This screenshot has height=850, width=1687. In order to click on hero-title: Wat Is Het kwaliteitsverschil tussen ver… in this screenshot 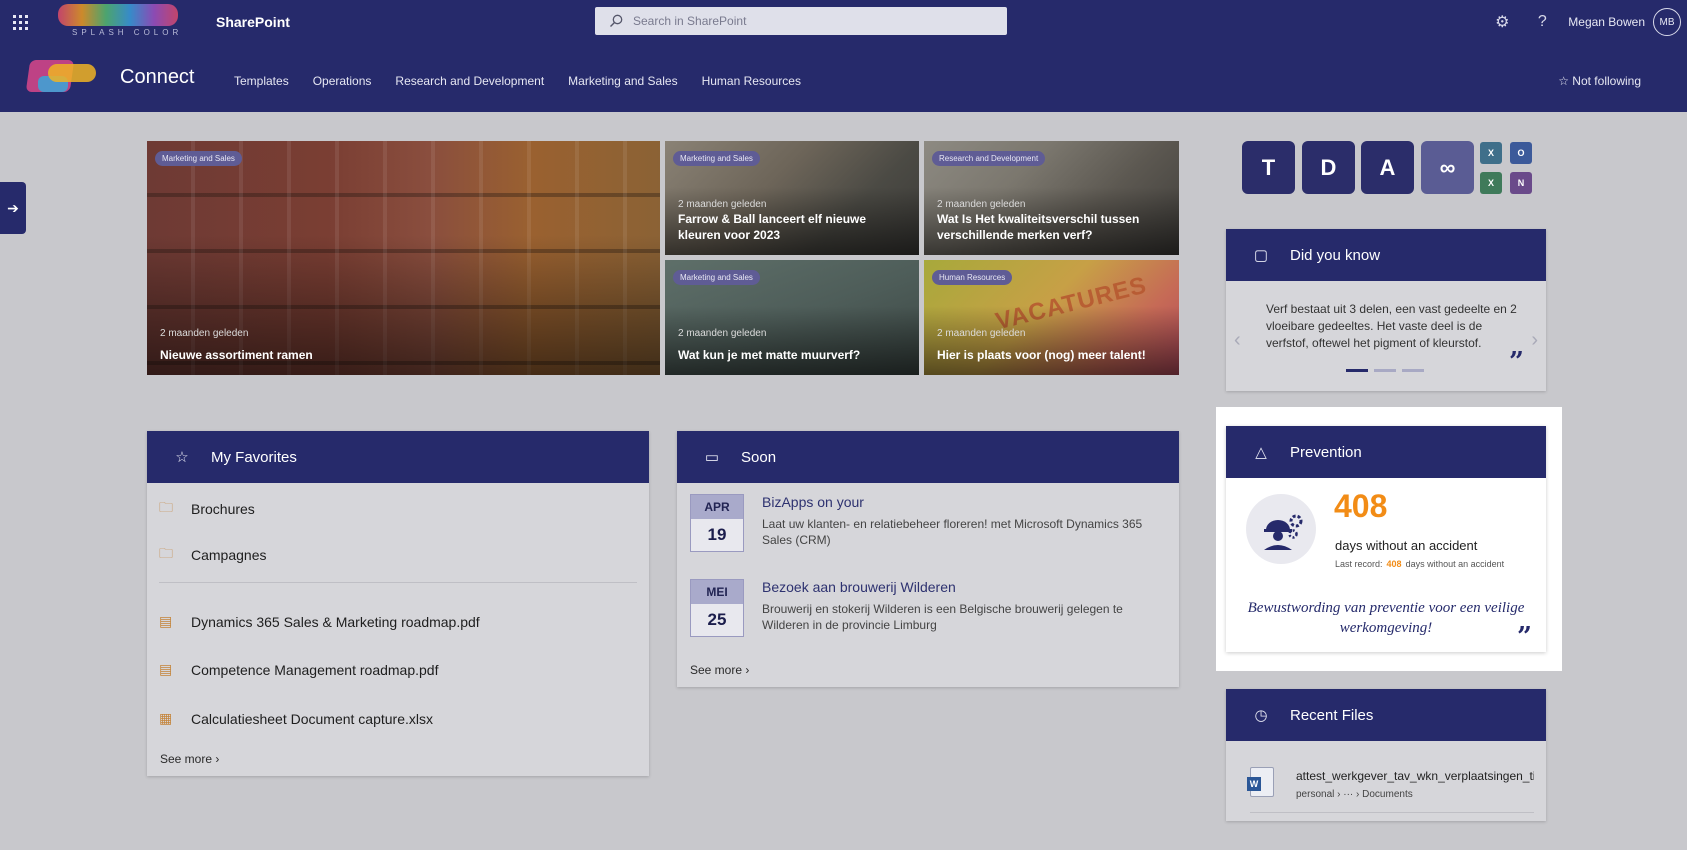, I will do `click(1038, 227)`.